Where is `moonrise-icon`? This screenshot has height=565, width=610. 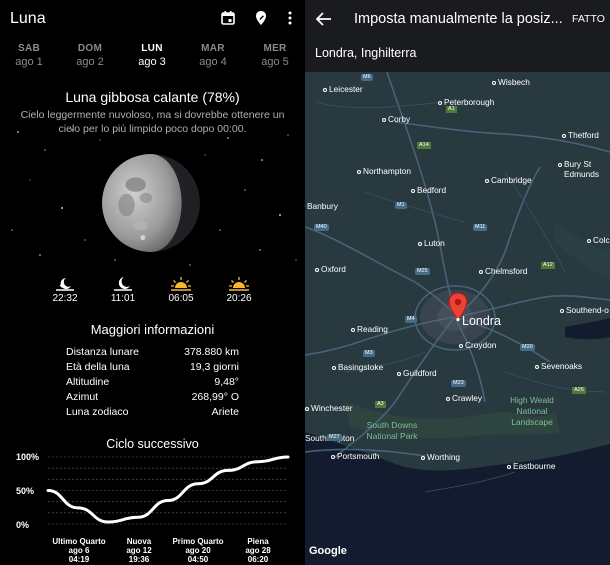 moonrise-icon is located at coordinates (123, 284).